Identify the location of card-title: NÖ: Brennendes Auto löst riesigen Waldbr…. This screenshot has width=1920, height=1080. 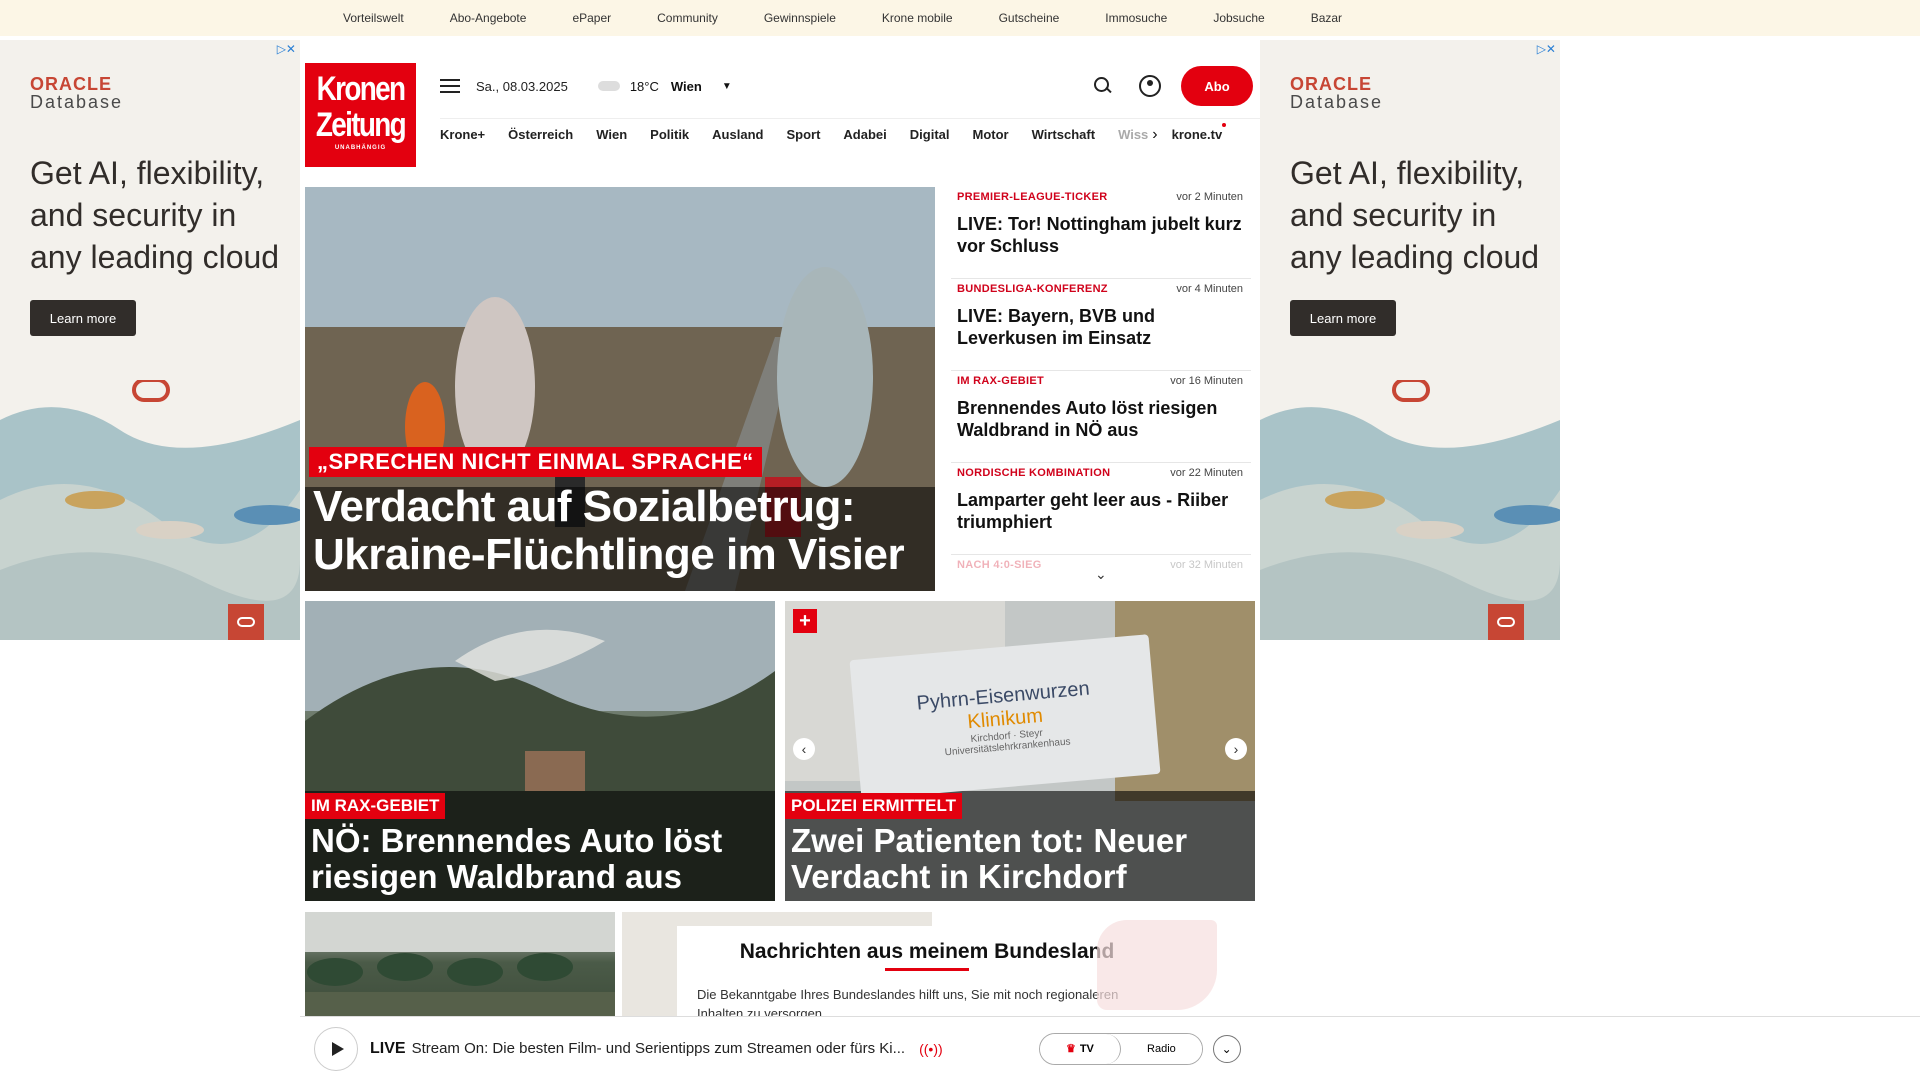
(541, 859).